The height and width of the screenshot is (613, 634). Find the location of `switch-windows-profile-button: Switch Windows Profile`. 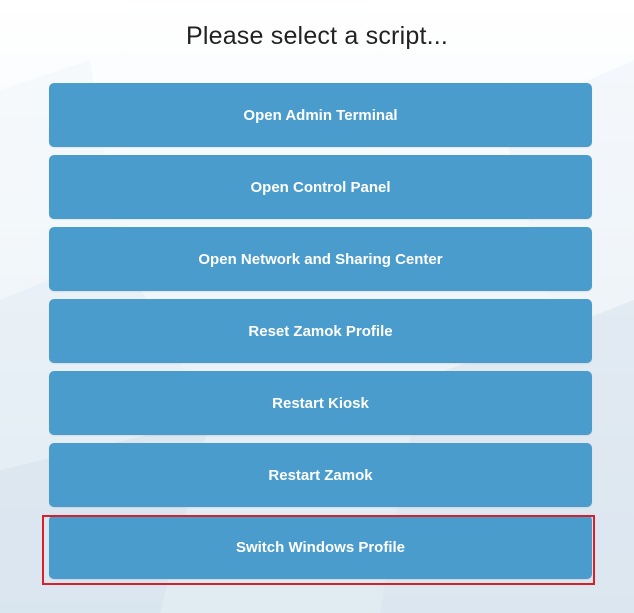

switch-windows-profile-button: Switch Windows Profile is located at coordinates (320, 547).